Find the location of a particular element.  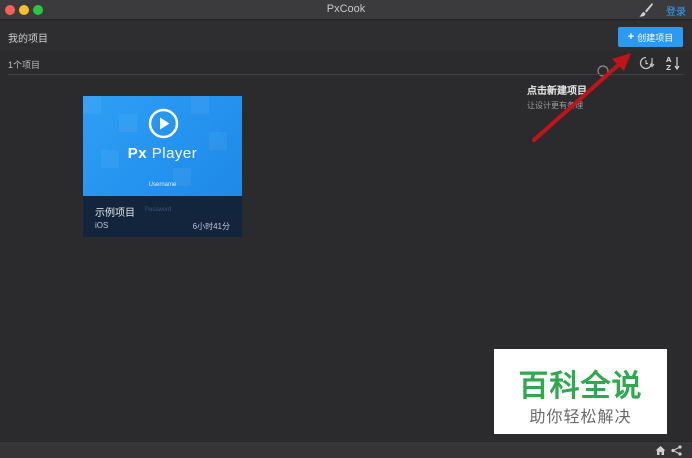

project-thumbnail: Px Player Username is located at coordinates (162, 146).